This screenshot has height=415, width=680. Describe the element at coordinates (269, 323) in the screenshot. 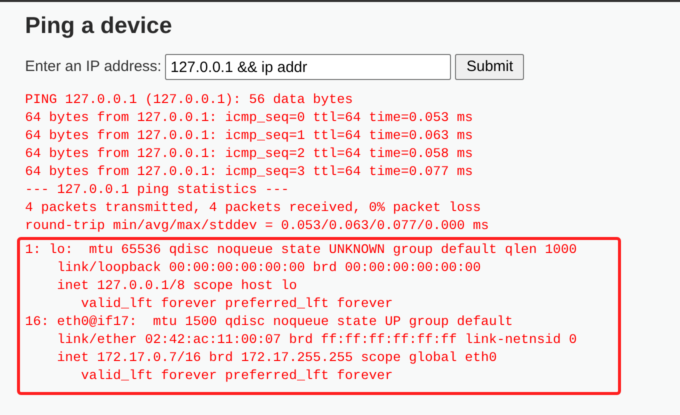

I see `output-line: 16: eth0@if17: mtu 1500 qdisc noqueue state UP group default` at that location.